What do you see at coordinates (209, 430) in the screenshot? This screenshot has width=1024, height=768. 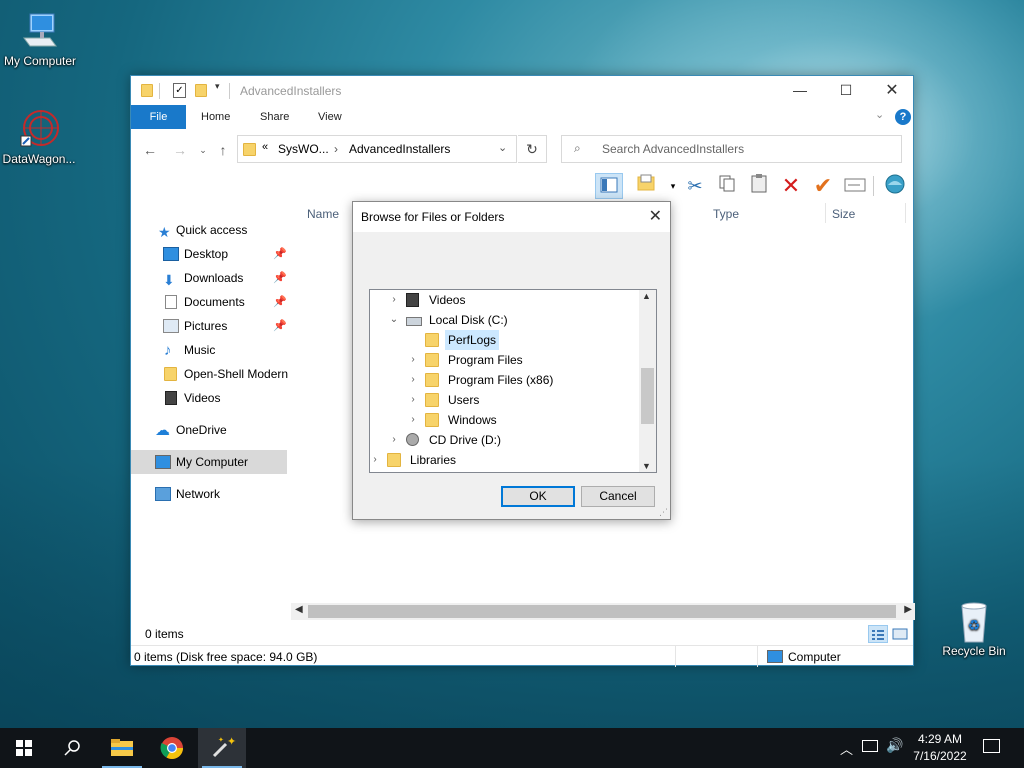 I see `nav-onedrive: ☁ OneDrive` at bounding box center [209, 430].